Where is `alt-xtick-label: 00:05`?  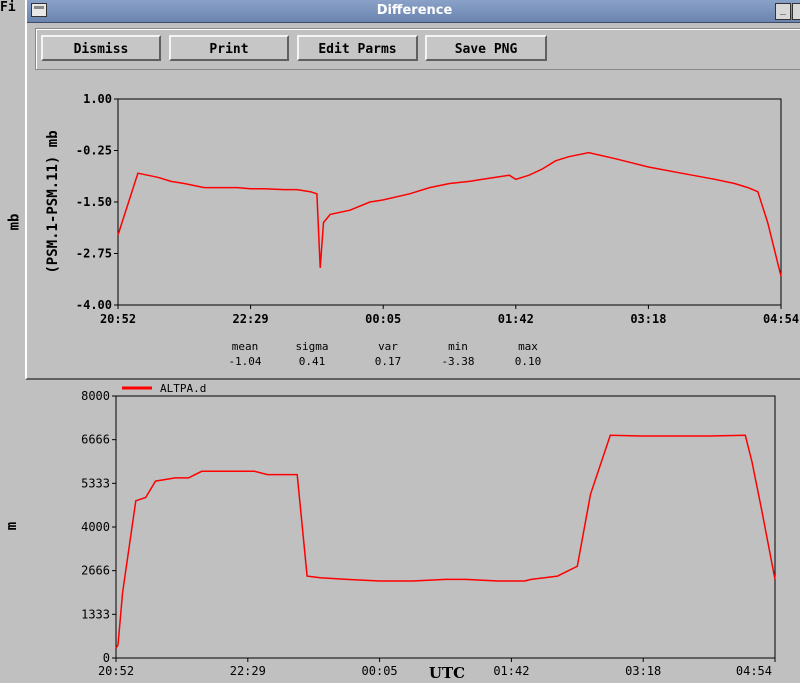
alt-xtick-label: 00:05 is located at coordinates (380, 671).